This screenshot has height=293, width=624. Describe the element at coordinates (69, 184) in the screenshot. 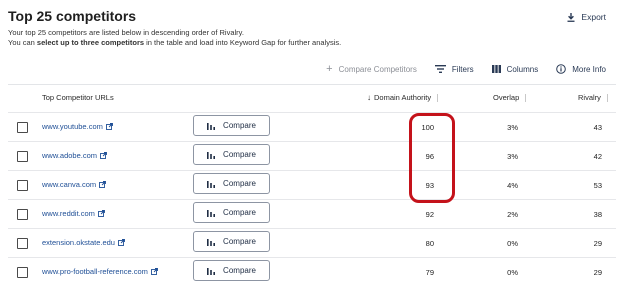

I see `competitor-url-text: www.canva.com` at that location.